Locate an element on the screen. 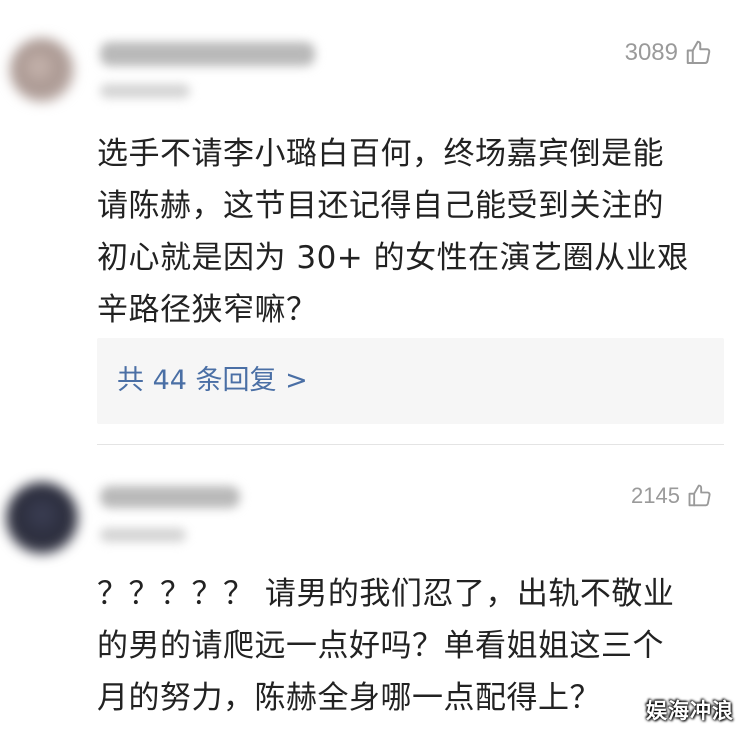  like-button: 2145 is located at coordinates (672, 496).